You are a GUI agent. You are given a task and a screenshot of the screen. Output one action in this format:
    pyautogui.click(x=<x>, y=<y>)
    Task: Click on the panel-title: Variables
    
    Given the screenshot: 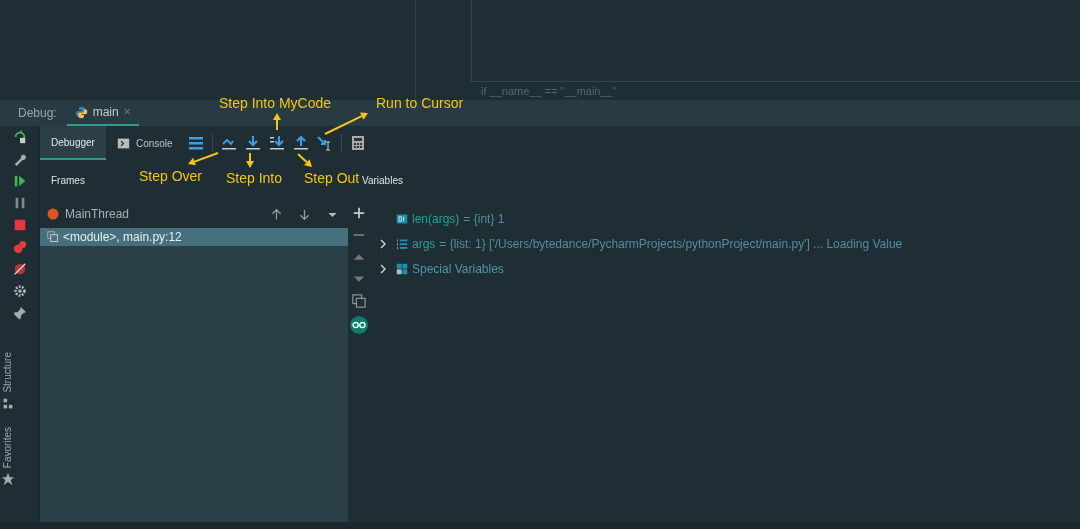 What is the action you would take?
    pyautogui.click(x=382, y=180)
    